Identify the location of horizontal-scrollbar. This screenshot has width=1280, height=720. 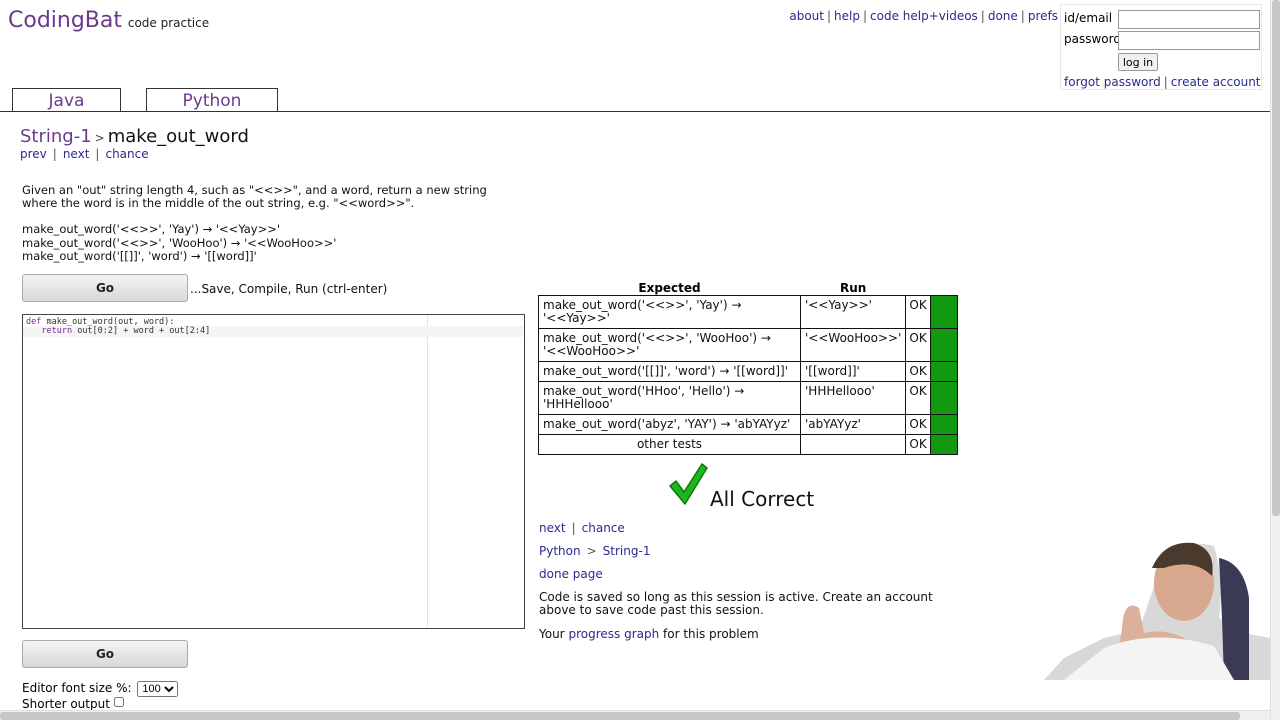
(635, 715).